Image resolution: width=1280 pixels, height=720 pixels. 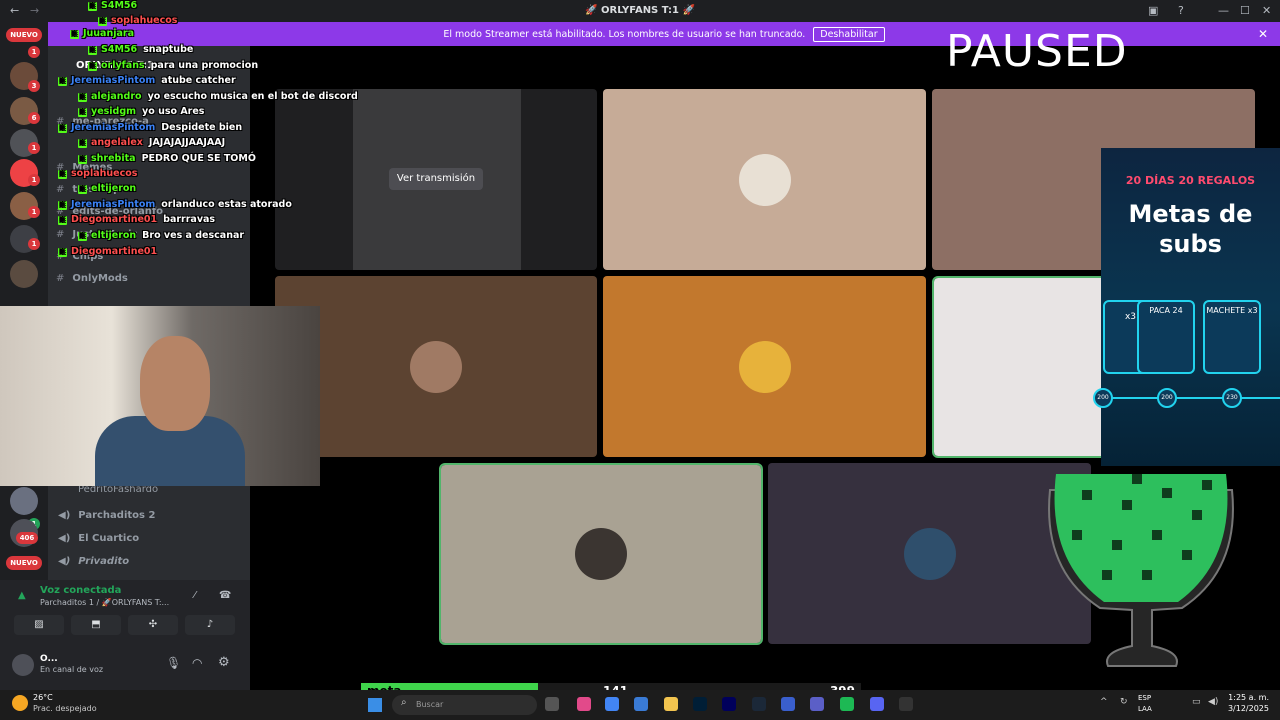 What do you see at coordinates (729, 704) in the screenshot?
I see `audition-icon` at bounding box center [729, 704].